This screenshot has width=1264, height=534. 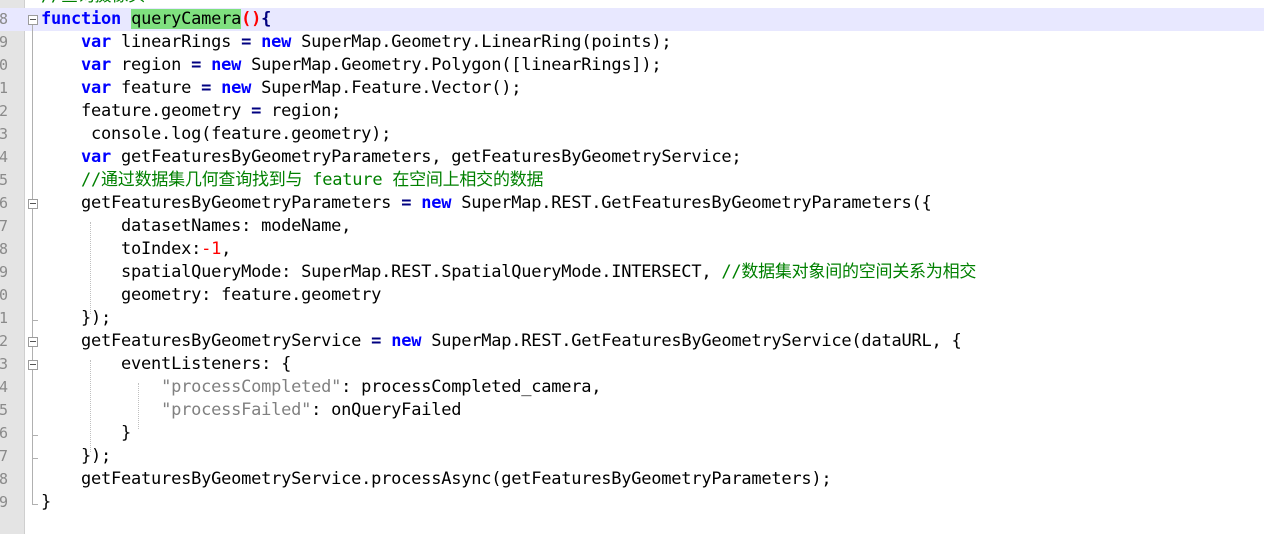 I want to click on code-token: }, so click(x=46, y=502).